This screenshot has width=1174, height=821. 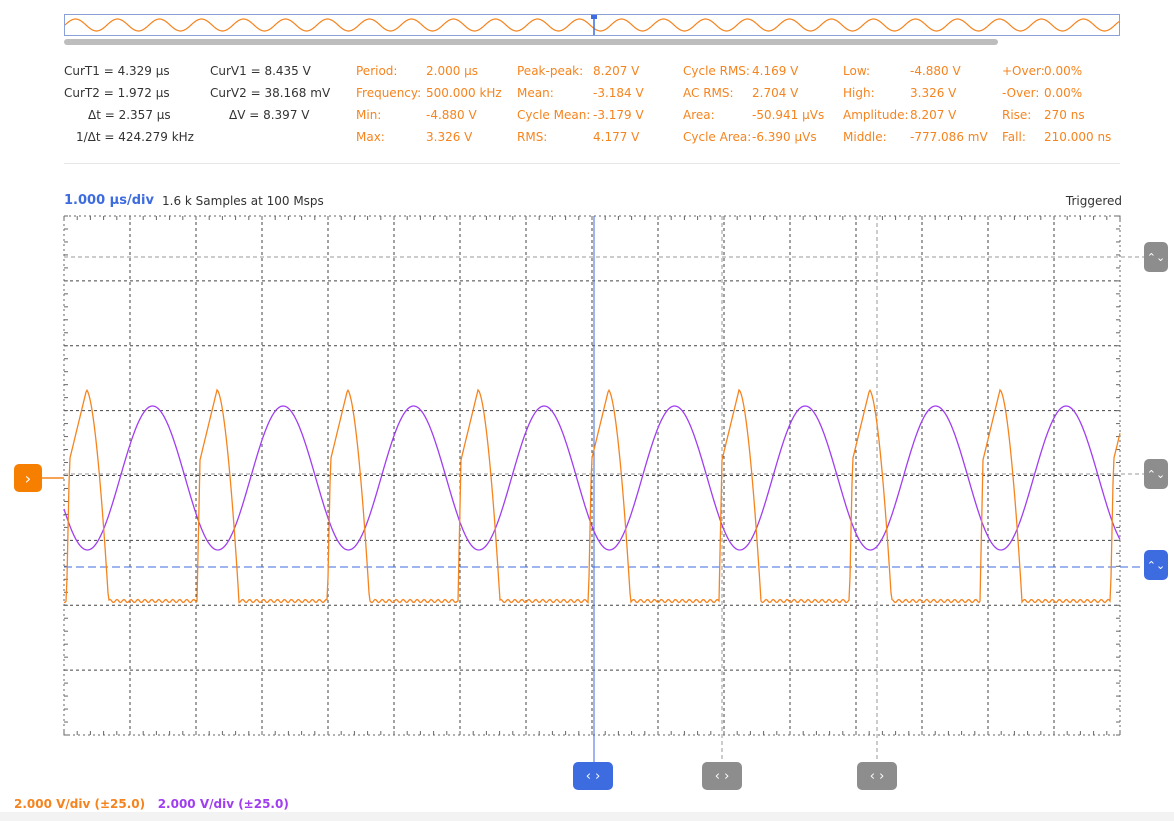 I want to click on cursor-delta-t: Δt = 2.357 µs, so click(x=129, y=115).